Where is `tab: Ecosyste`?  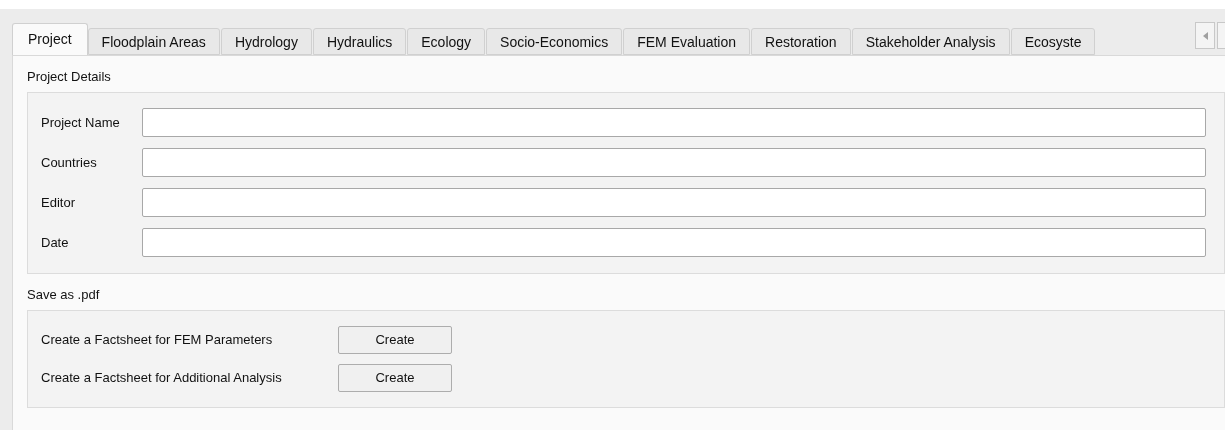
tab: Ecosyste is located at coordinates (1053, 41).